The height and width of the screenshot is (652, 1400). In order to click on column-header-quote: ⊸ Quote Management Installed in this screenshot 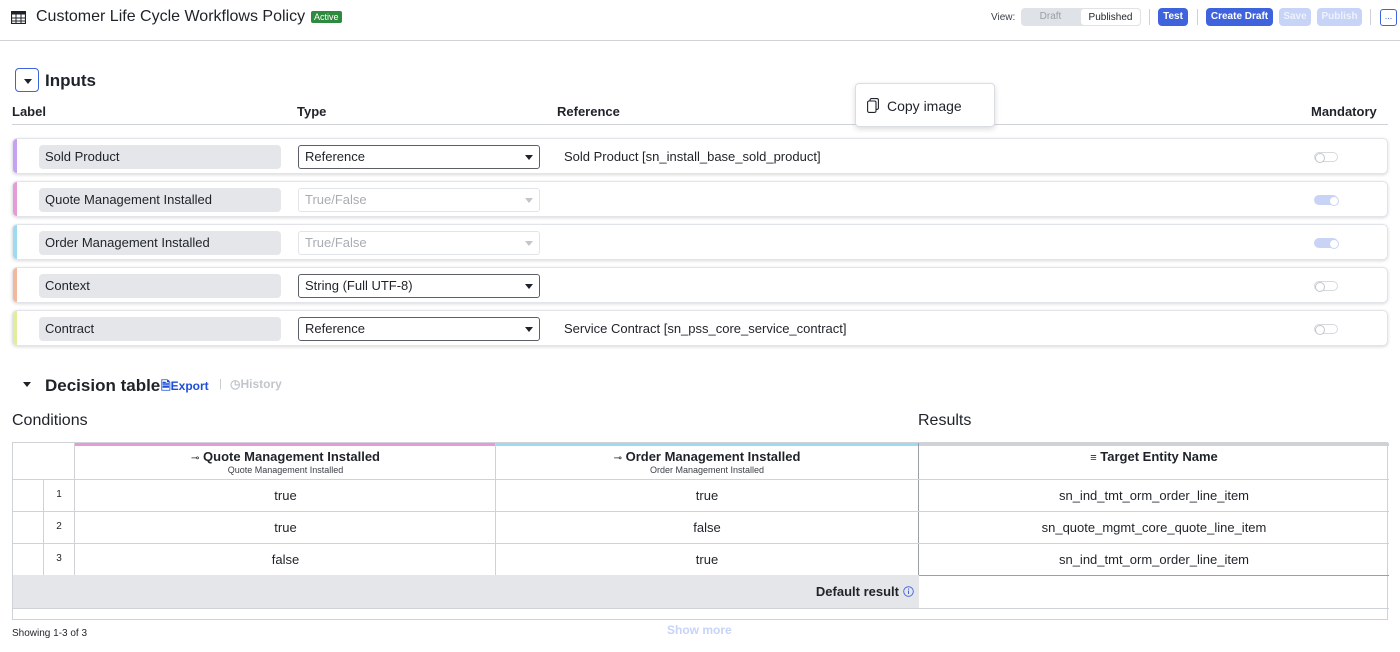, I will do `click(285, 456)`.